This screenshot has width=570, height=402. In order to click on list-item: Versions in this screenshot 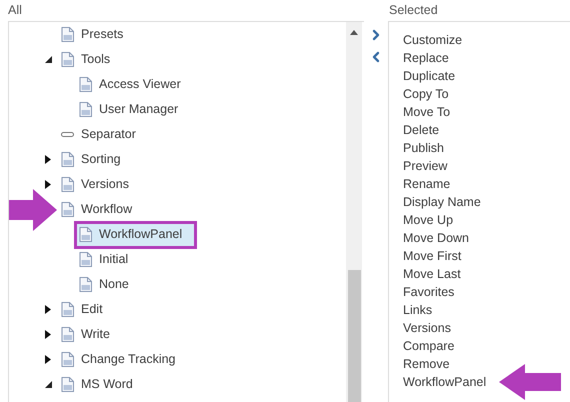, I will do `click(427, 328)`.